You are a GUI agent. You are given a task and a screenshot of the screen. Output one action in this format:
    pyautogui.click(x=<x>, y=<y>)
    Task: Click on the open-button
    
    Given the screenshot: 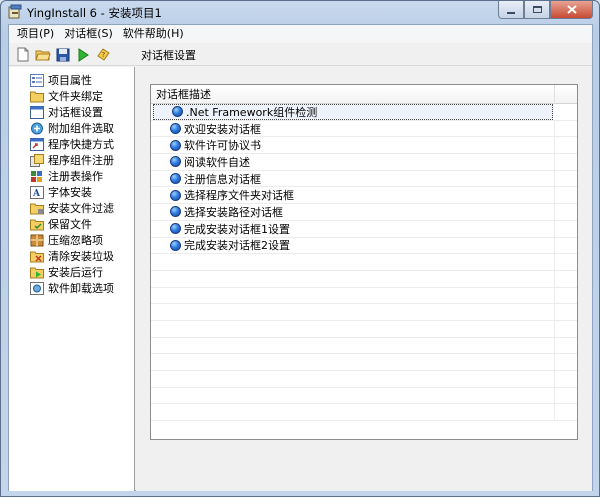 What is the action you would take?
    pyautogui.click(x=43, y=55)
    